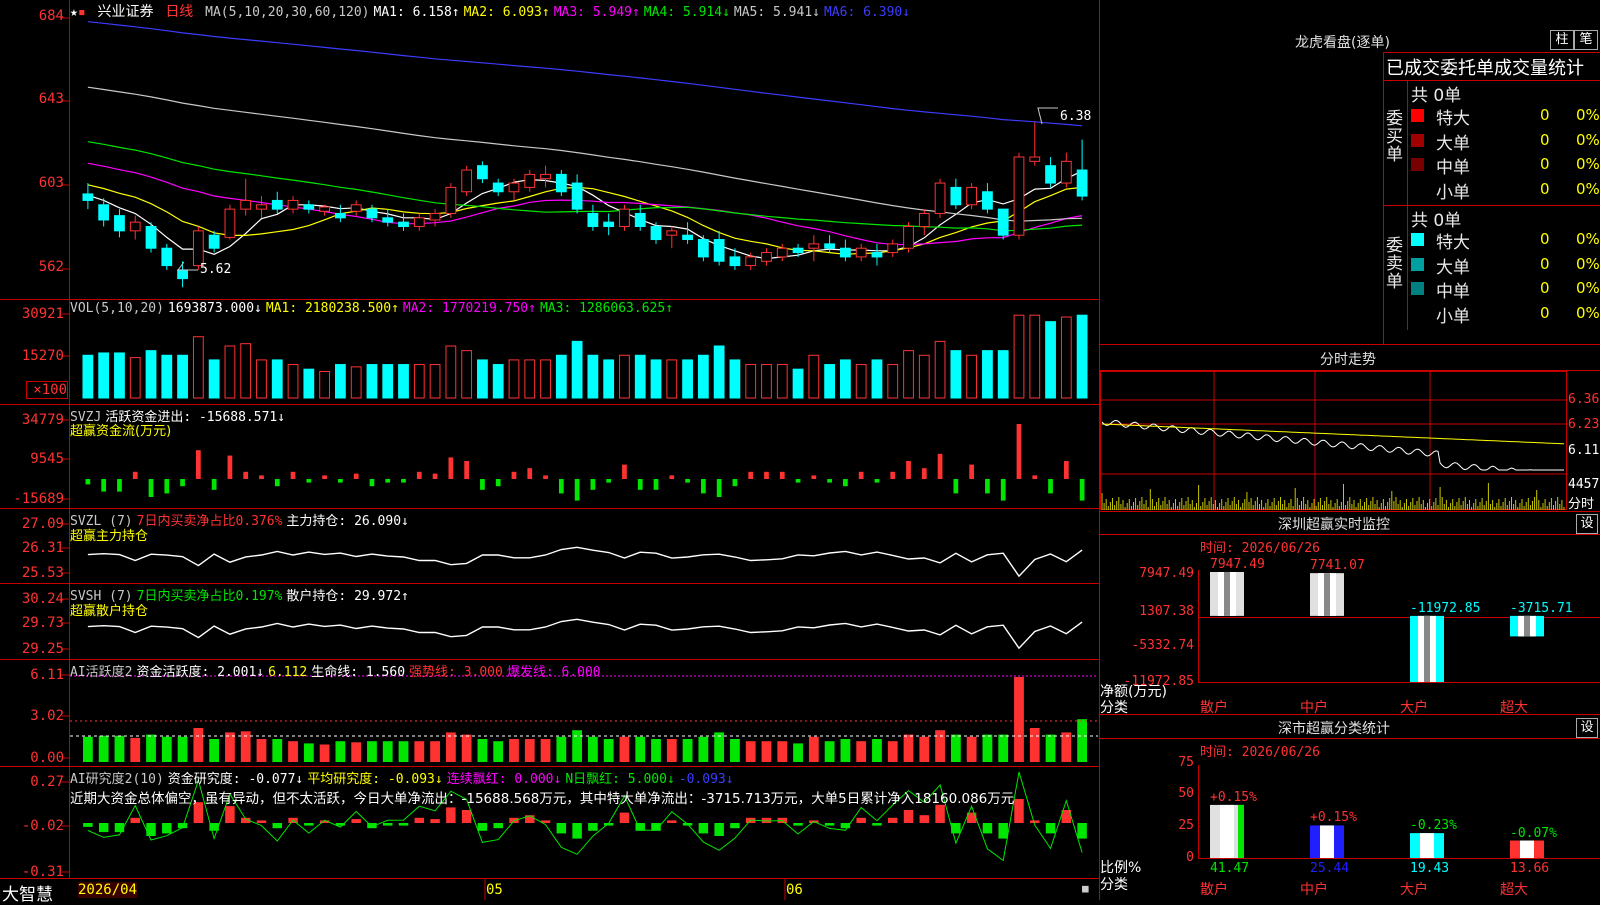  Describe the element at coordinates (125, 12) in the screenshot. I see `stock-name: 兴业证券` at that location.